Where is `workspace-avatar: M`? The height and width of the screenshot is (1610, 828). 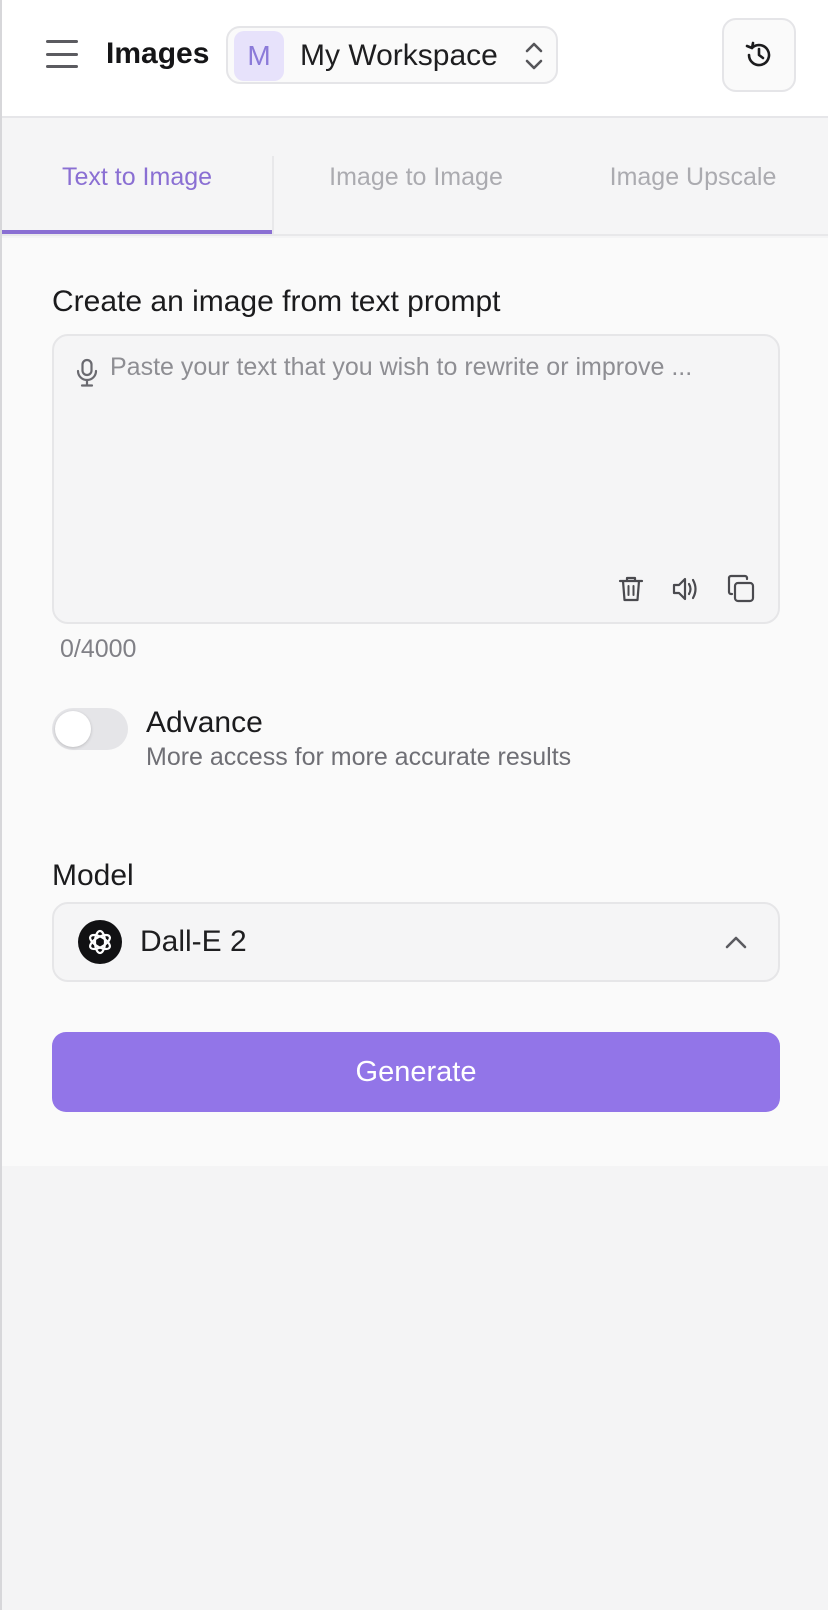 workspace-avatar: M is located at coordinates (259, 56).